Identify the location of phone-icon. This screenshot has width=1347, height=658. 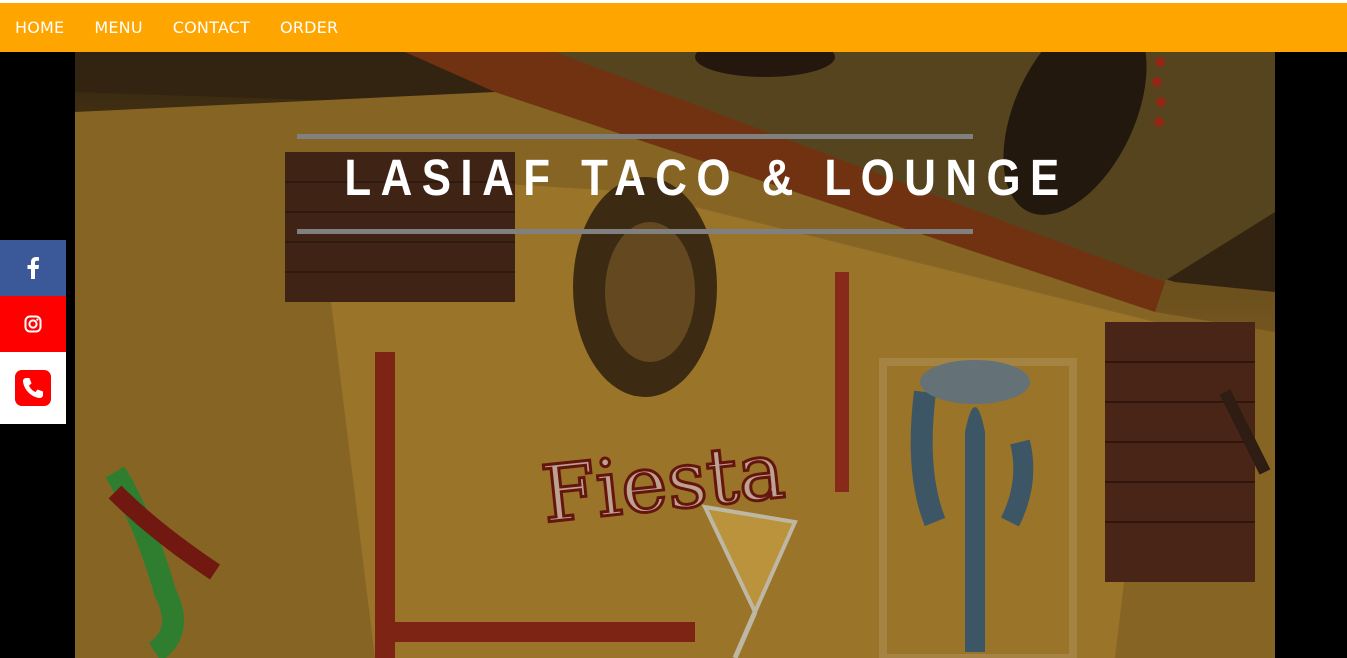
(33, 388).